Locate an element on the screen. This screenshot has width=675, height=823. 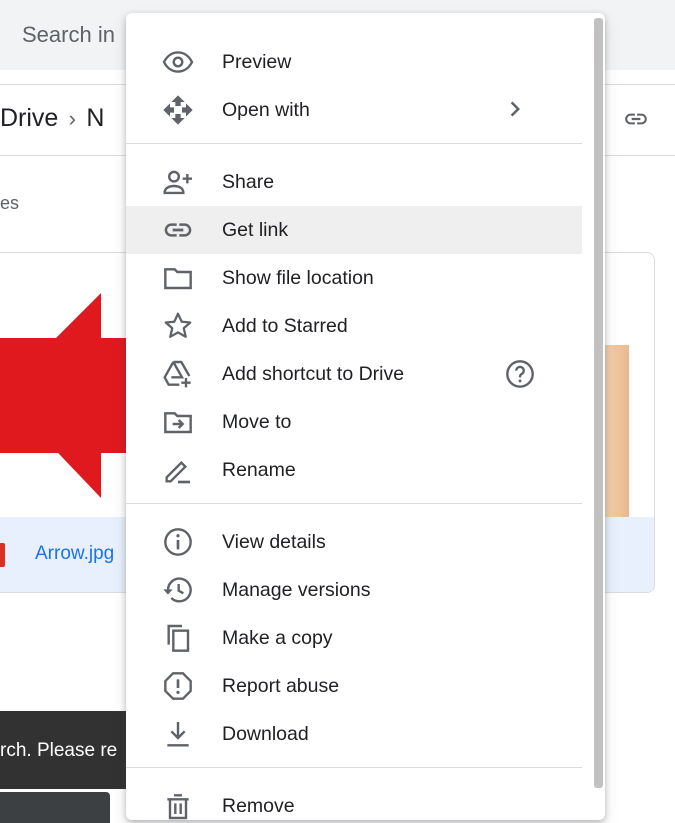
eye-icon is located at coordinates (178, 62).